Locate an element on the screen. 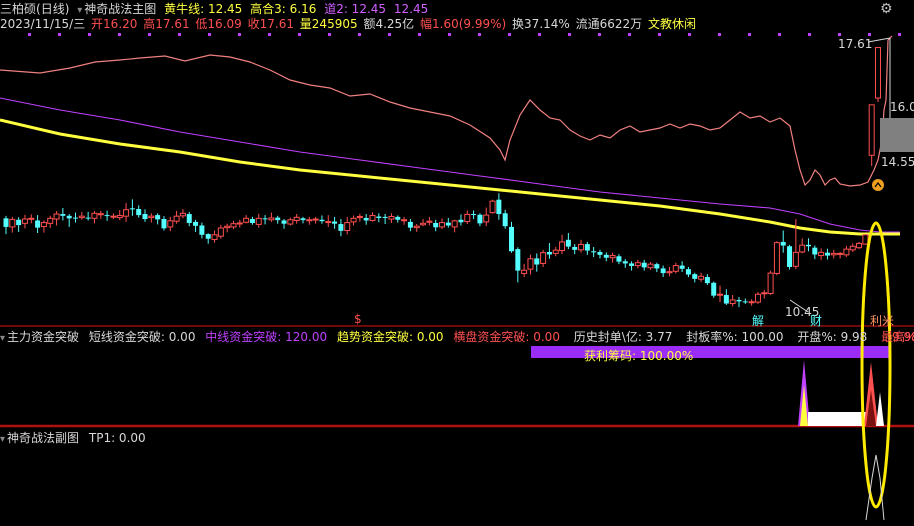 The height and width of the screenshot is (526, 914). max-rate-value: 9.98 is located at coordinates (903, 337).